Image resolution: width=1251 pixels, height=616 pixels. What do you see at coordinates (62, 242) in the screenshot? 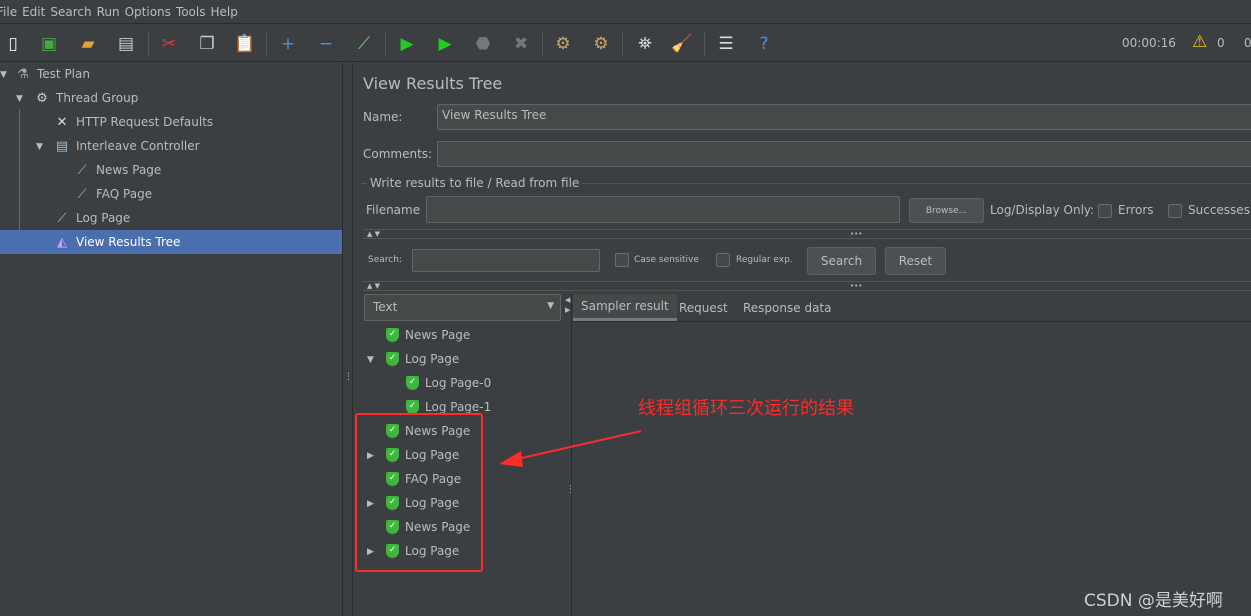
I see `chart-icon: ◭` at bounding box center [62, 242].